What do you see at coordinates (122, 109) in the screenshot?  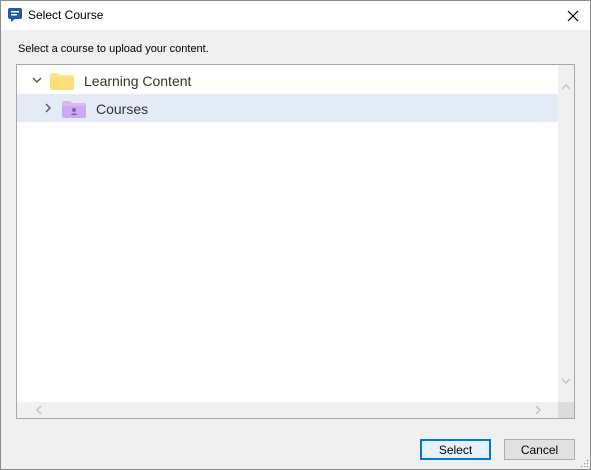 I see `tree-item-label: Courses` at bounding box center [122, 109].